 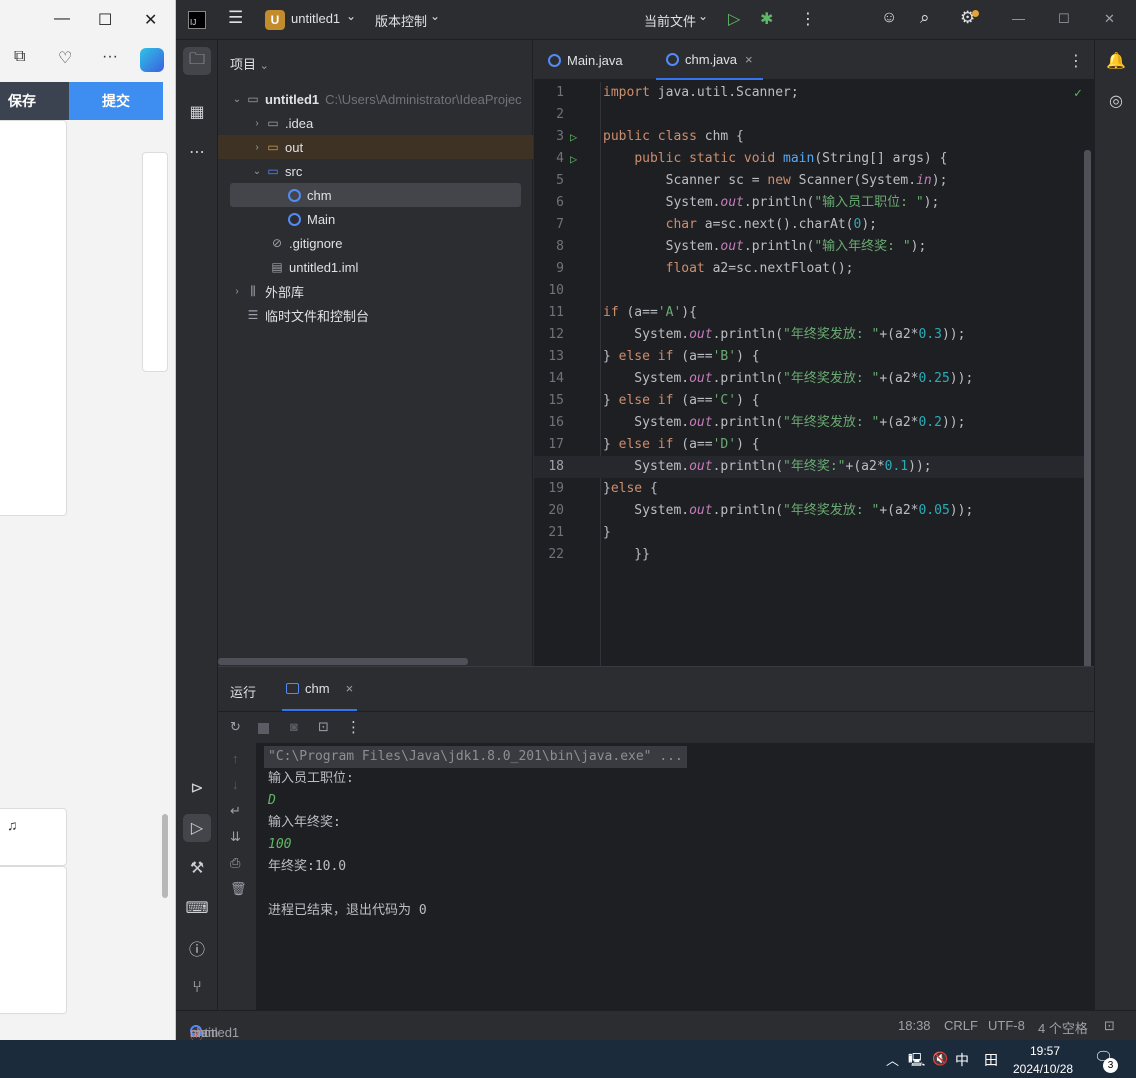 What do you see at coordinates (110, 57) in the screenshot?
I see `more-icon: ···` at bounding box center [110, 57].